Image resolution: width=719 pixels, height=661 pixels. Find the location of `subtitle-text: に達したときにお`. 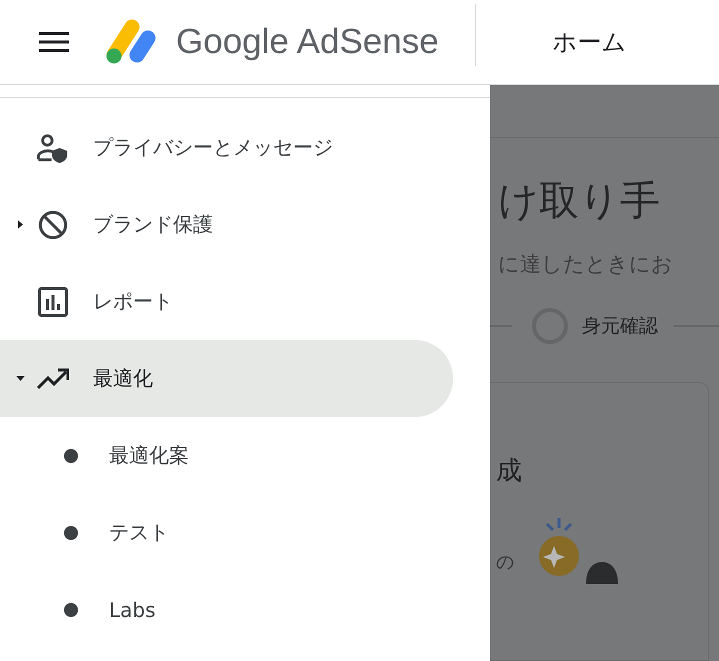

subtitle-text: に達したときにお is located at coordinates (585, 264).